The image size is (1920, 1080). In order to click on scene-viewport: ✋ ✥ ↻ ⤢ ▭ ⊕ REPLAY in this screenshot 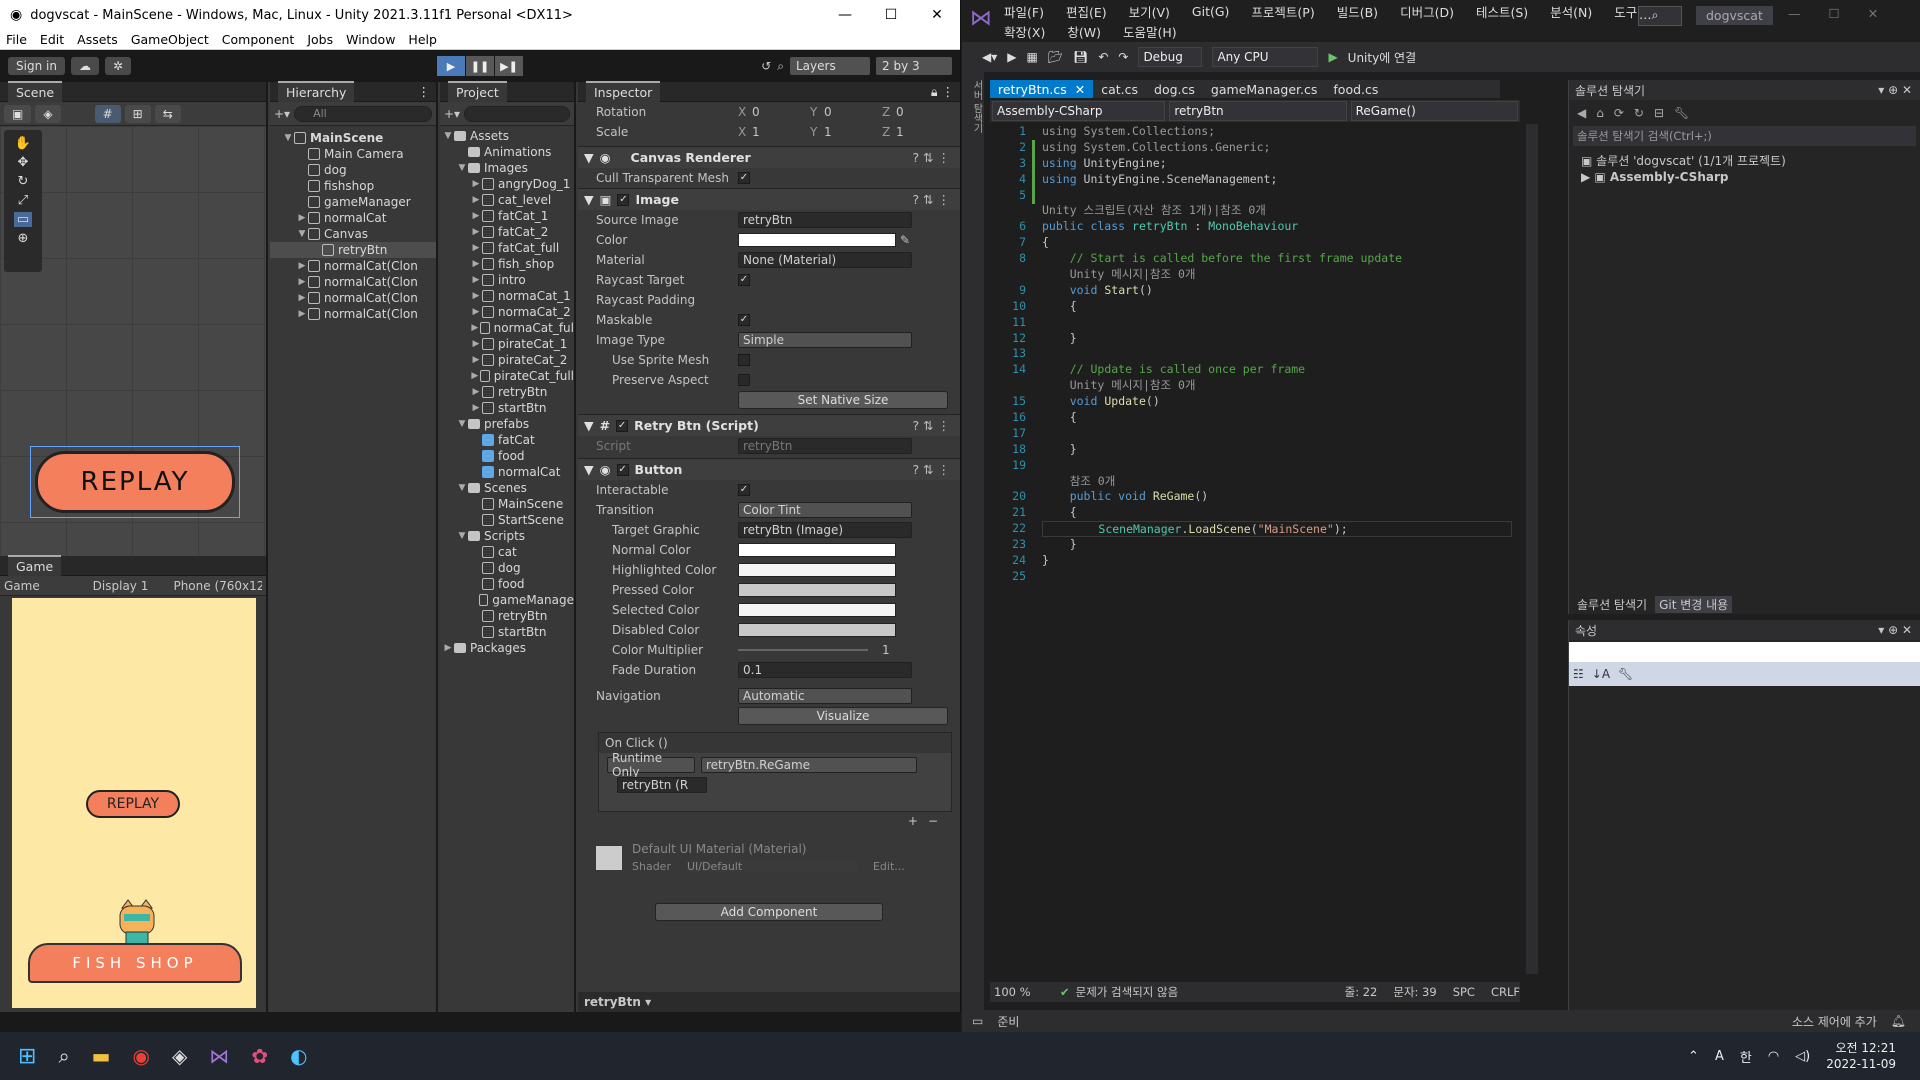, I will do `click(133, 341)`.